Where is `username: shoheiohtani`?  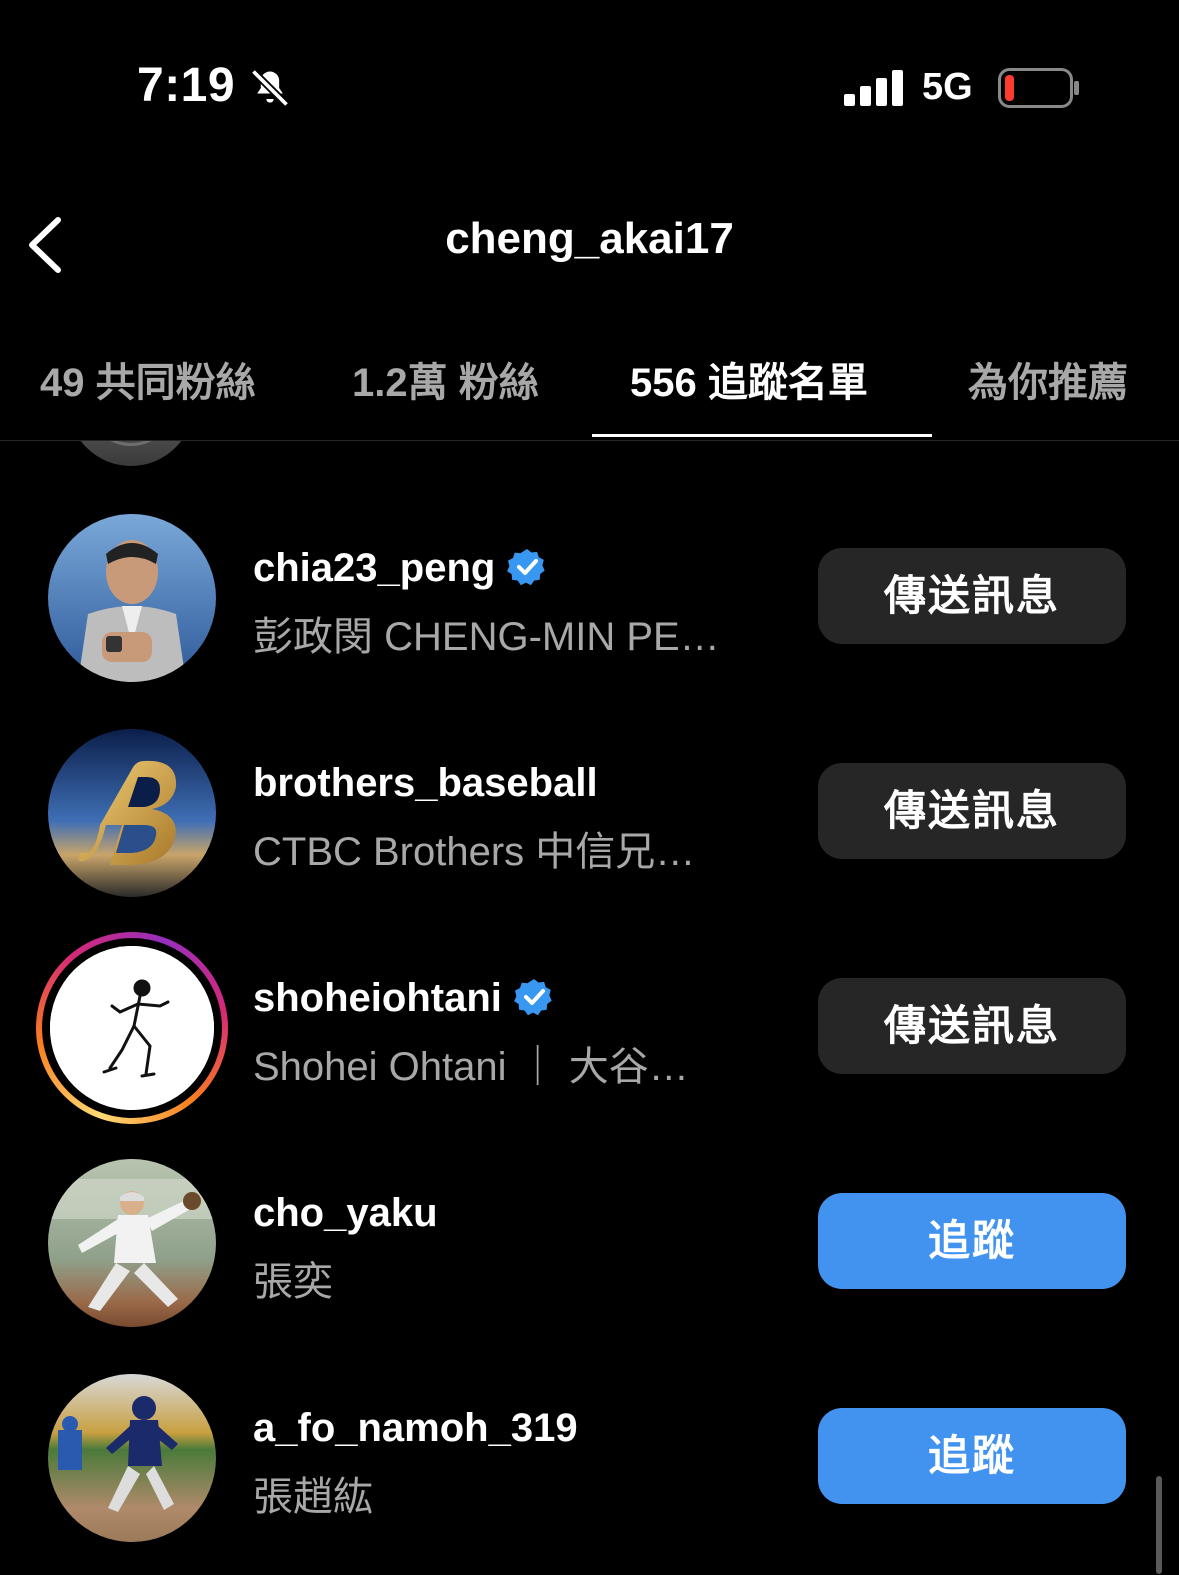
username: shoheiohtani is located at coordinates (403, 998).